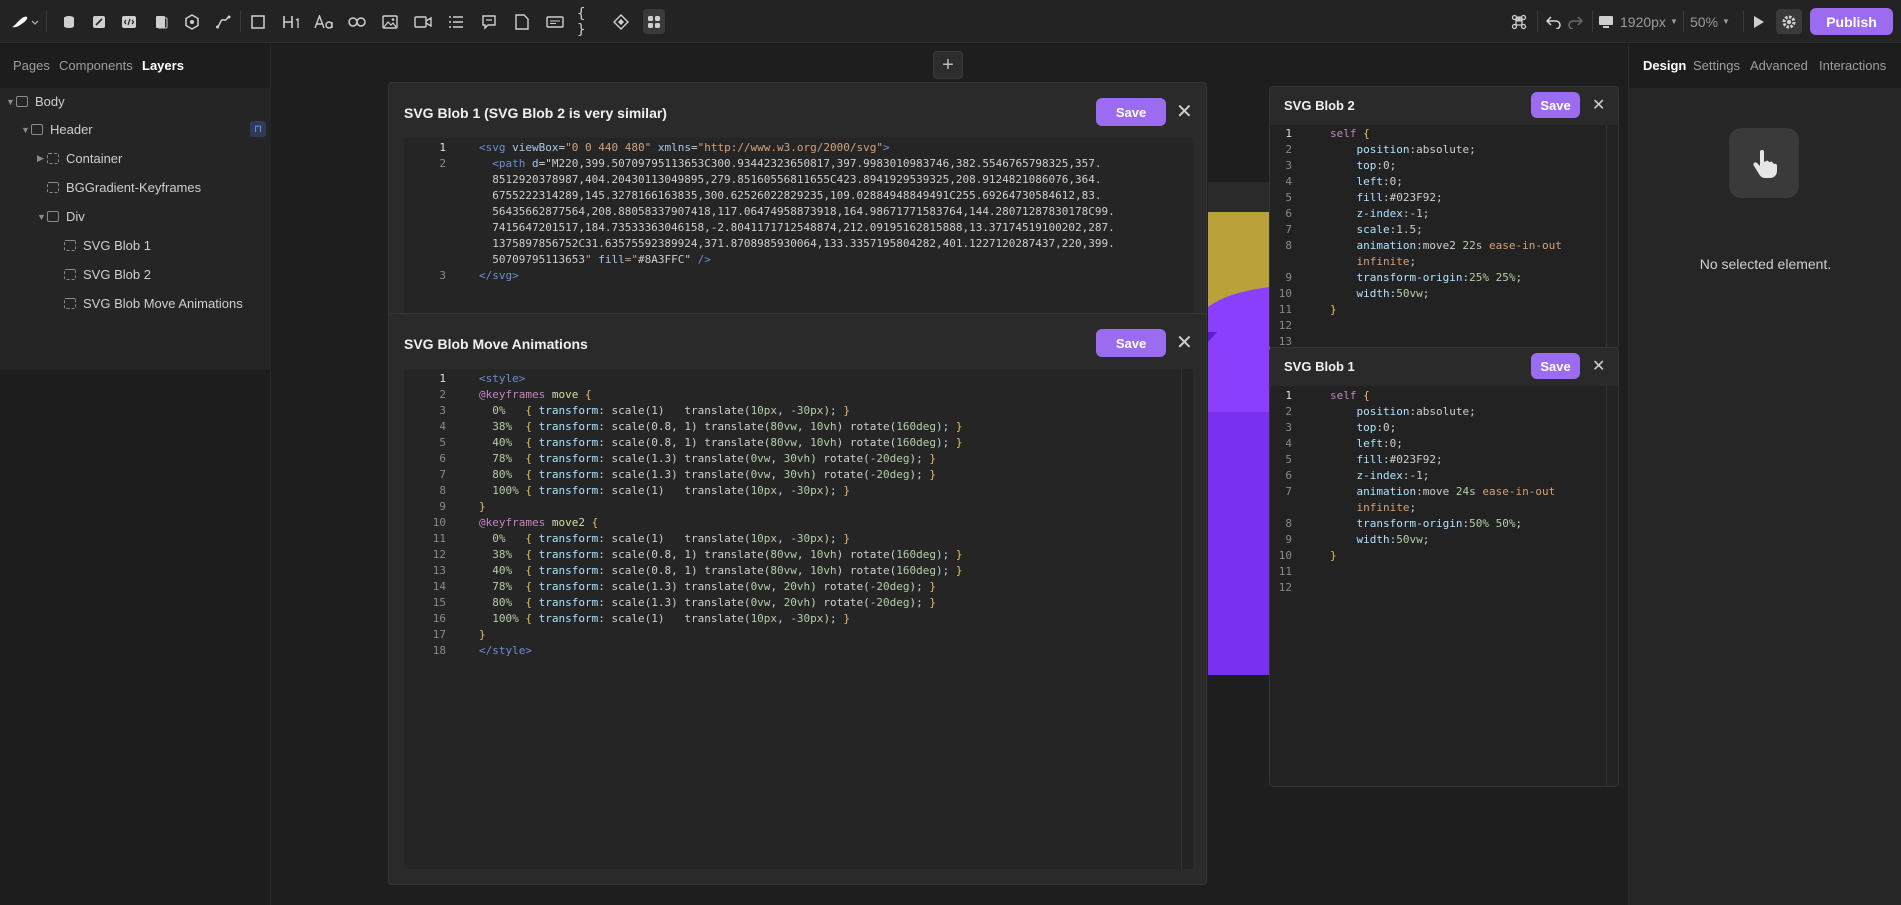  Describe the element at coordinates (390, 21) in the screenshot. I see `image-icon` at that location.